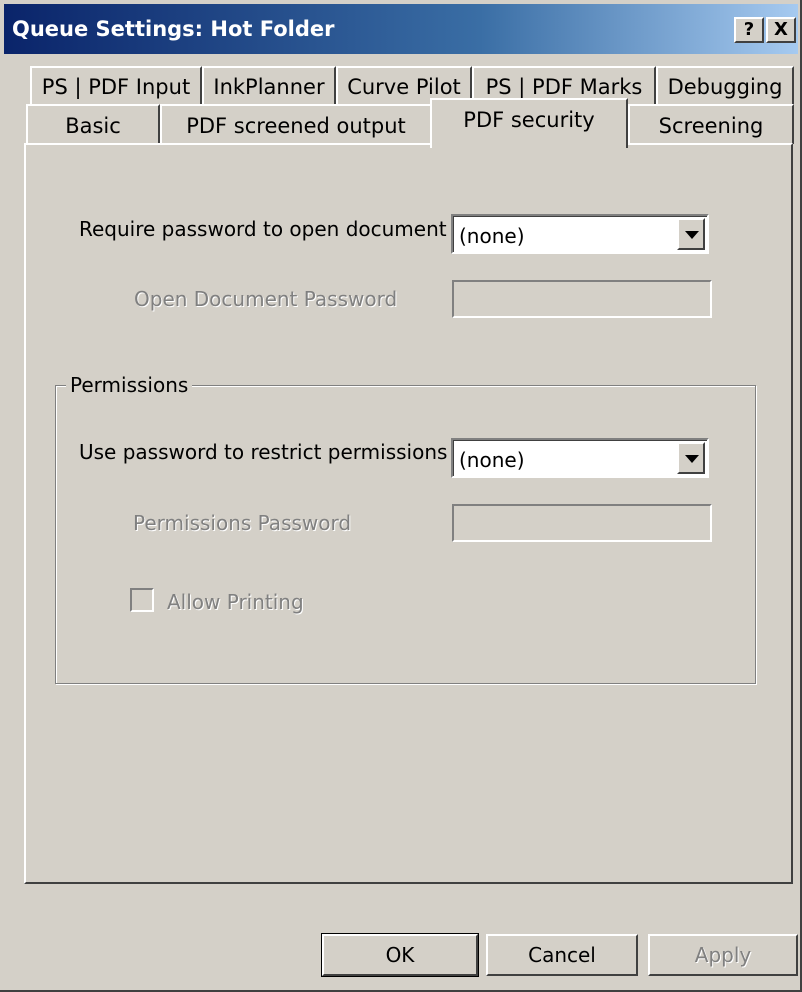 The image size is (802, 992). I want to click on permissions-group-label: Permissions, so click(129, 385).